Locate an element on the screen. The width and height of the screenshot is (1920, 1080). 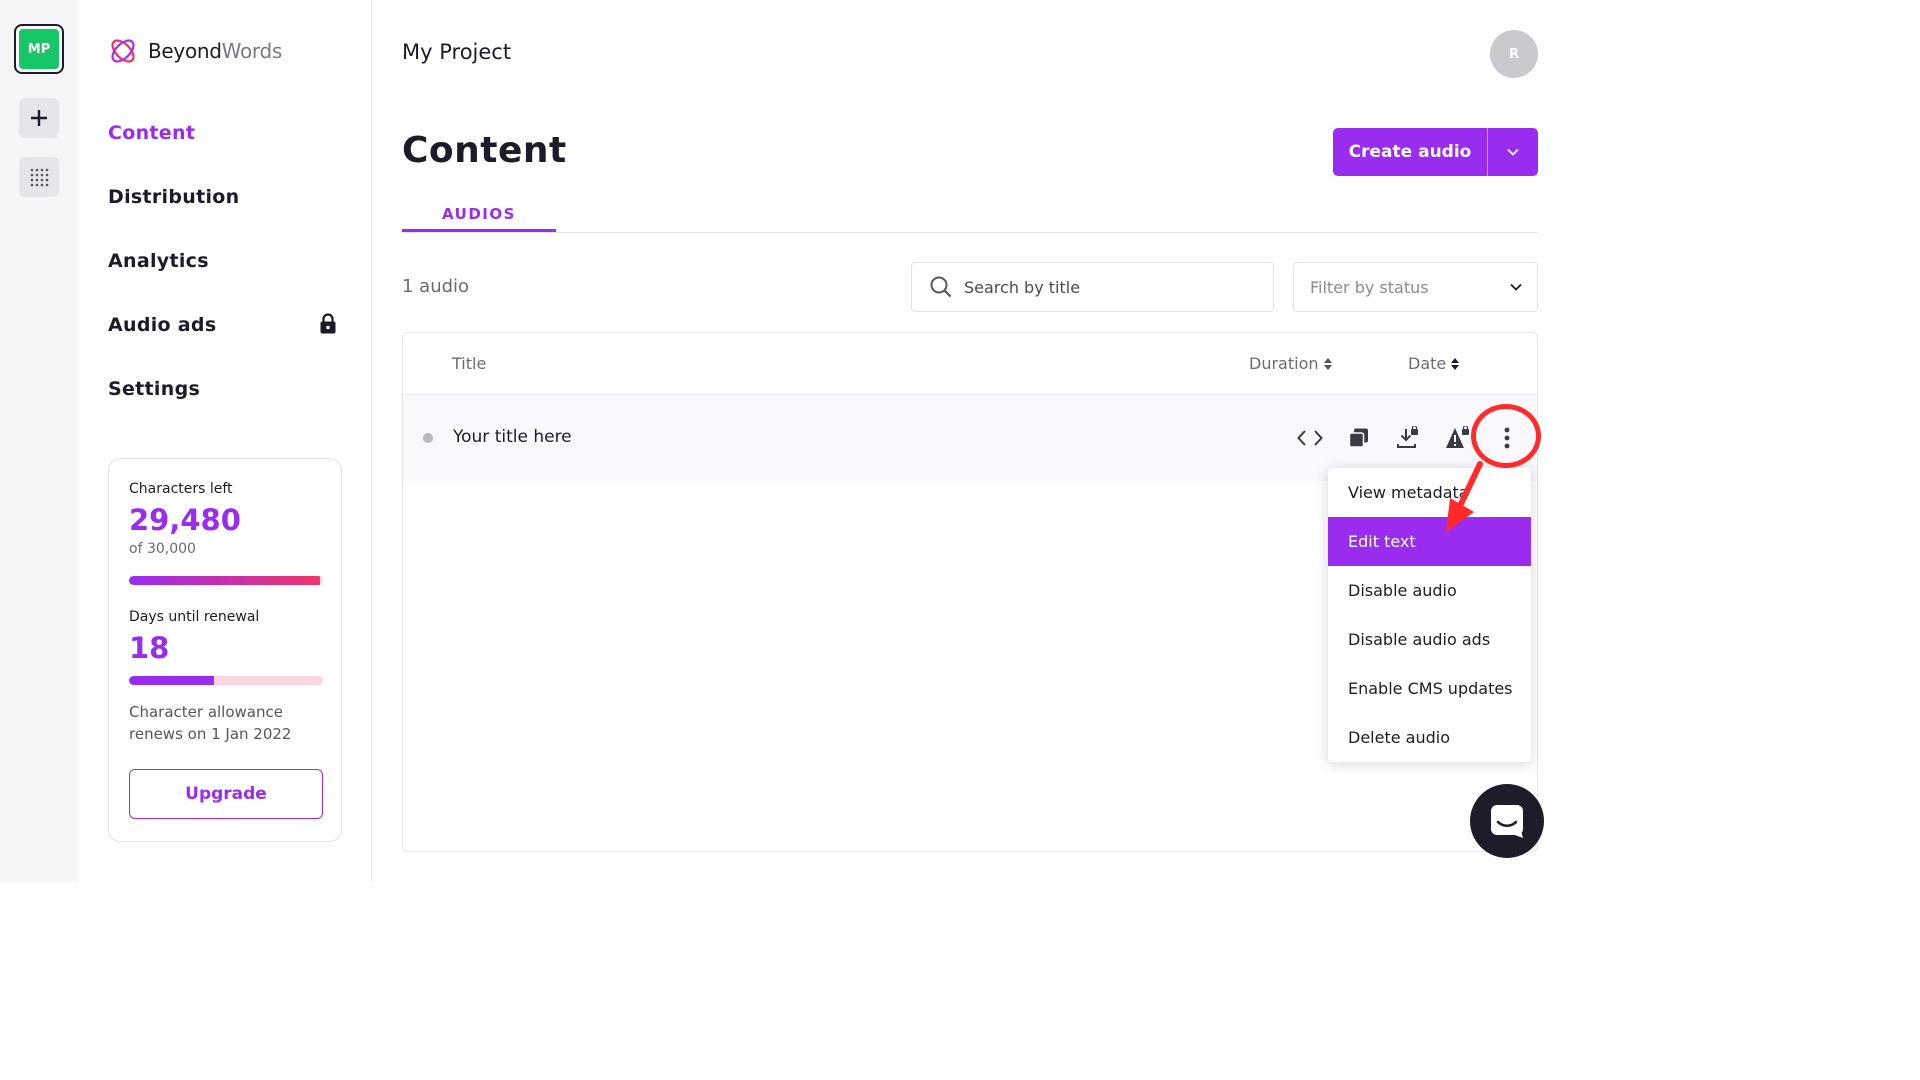
brand-logo: BeyondWords is located at coordinates (195, 51).